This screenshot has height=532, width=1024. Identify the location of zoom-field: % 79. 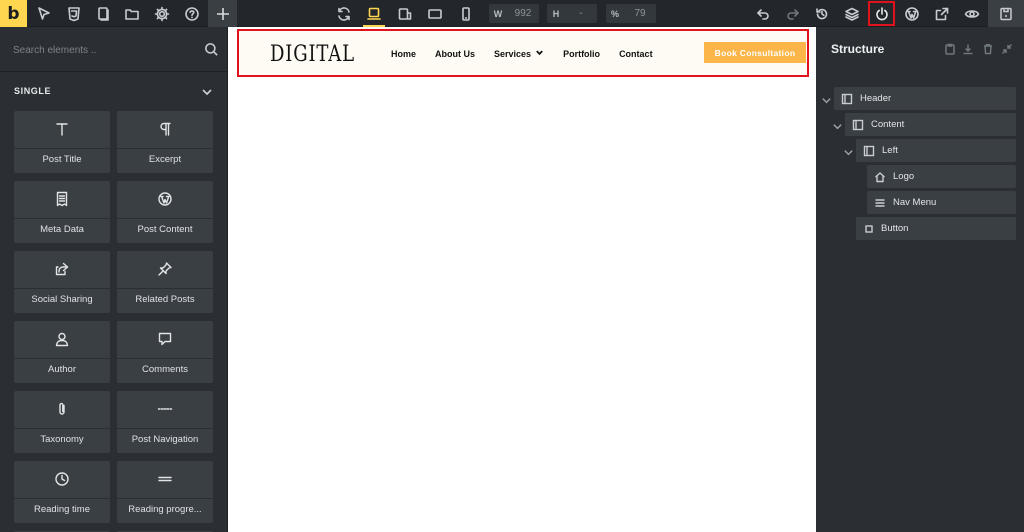
(631, 13).